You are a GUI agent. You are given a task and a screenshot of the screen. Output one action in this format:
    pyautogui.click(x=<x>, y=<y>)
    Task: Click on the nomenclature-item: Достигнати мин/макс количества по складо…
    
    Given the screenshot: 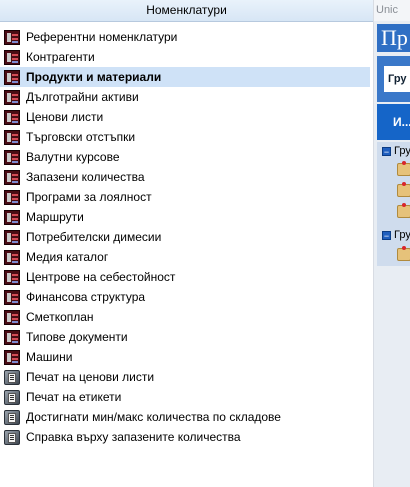 What is the action you would take?
    pyautogui.click(x=186, y=417)
    